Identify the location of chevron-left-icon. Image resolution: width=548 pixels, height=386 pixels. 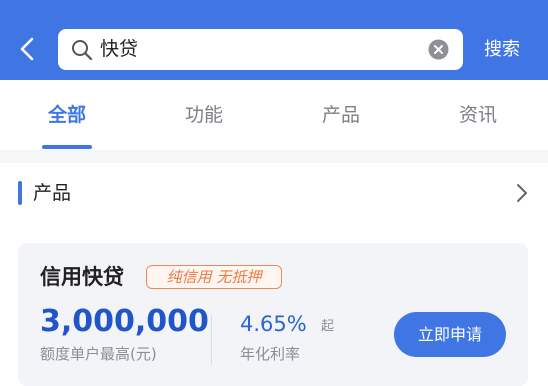
(27, 49).